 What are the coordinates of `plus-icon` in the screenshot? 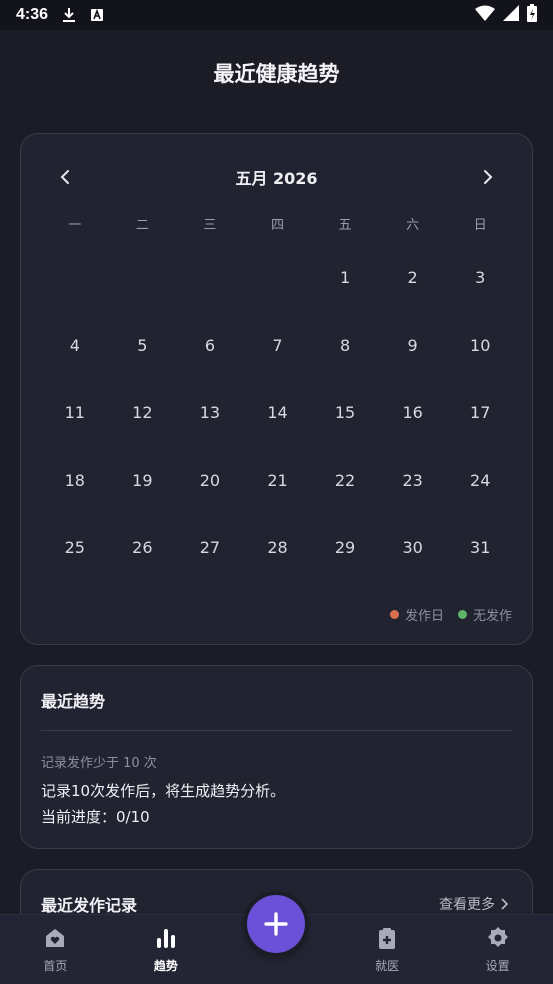 It's located at (276, 924).